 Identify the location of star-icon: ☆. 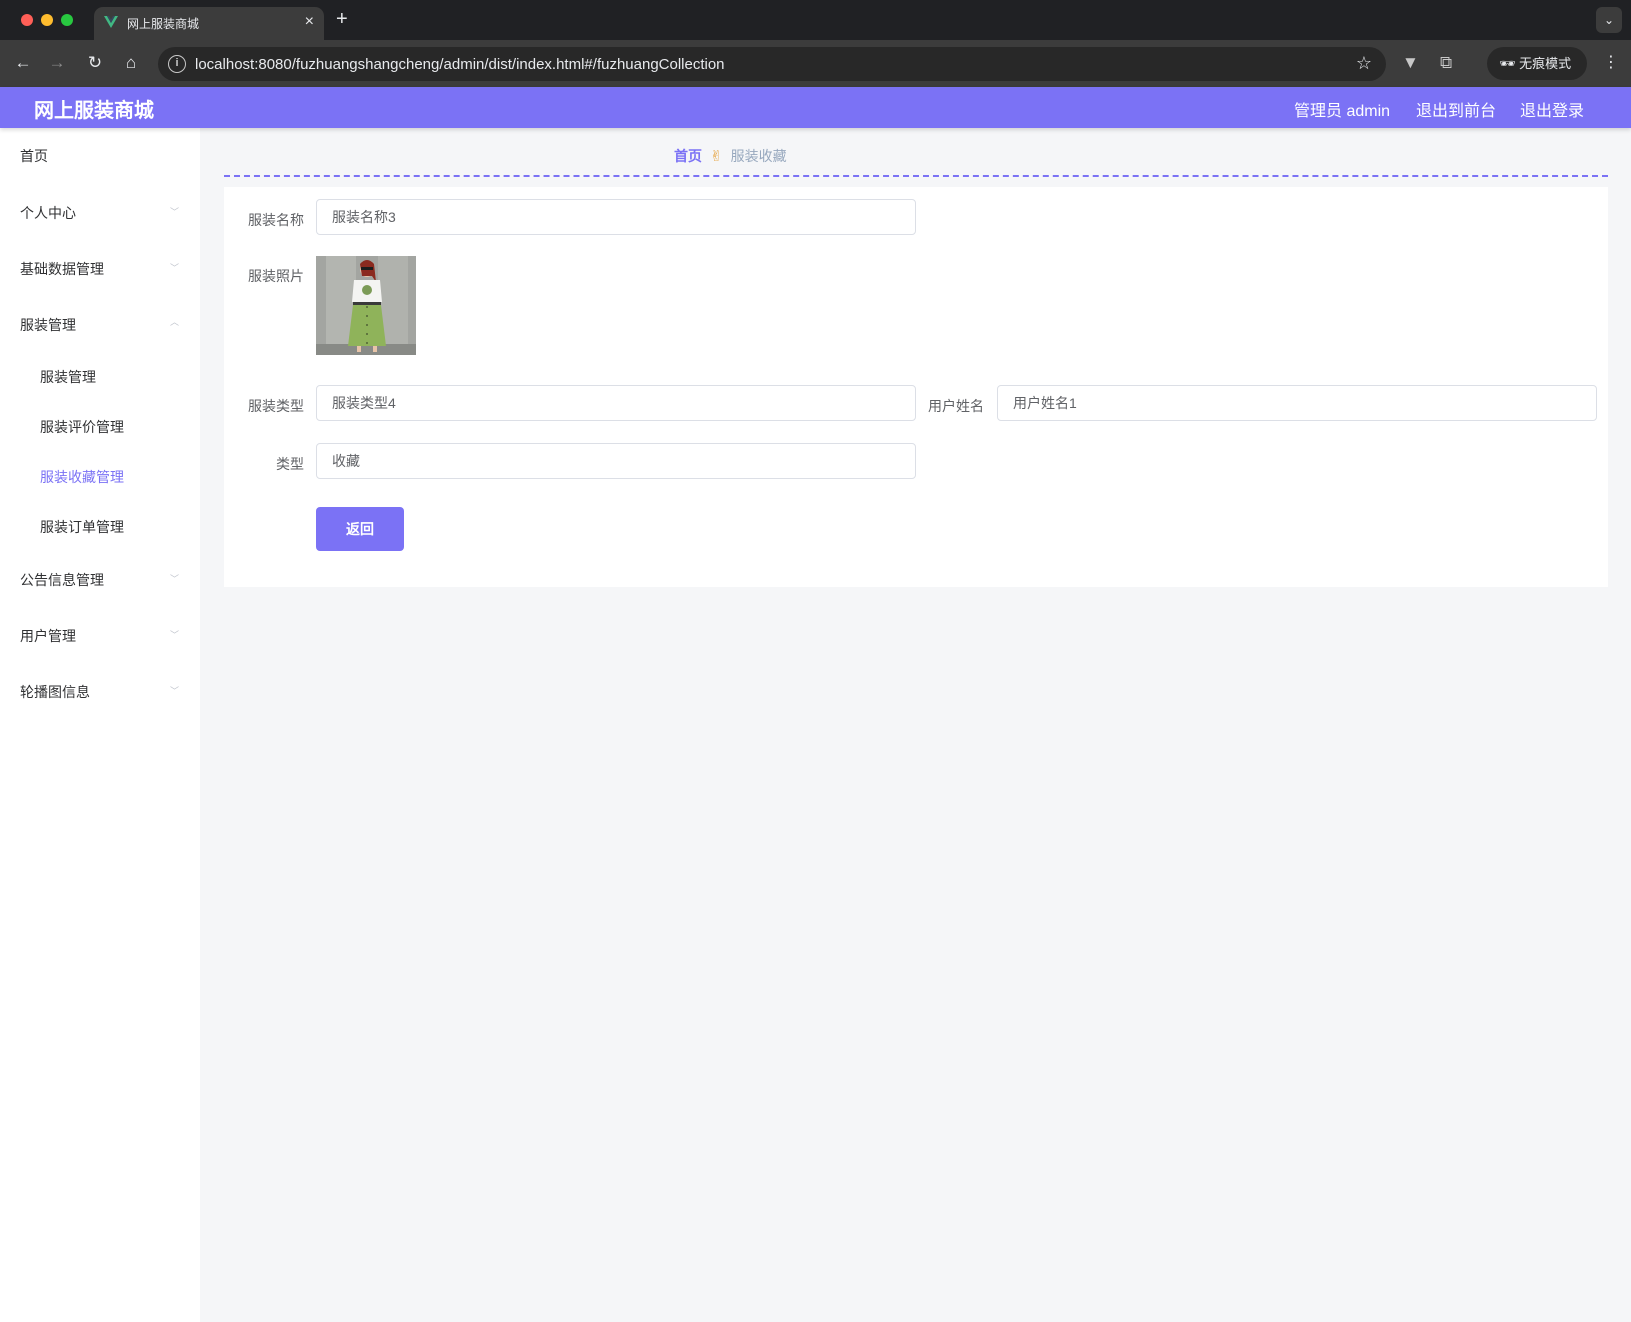
(1364, 63).